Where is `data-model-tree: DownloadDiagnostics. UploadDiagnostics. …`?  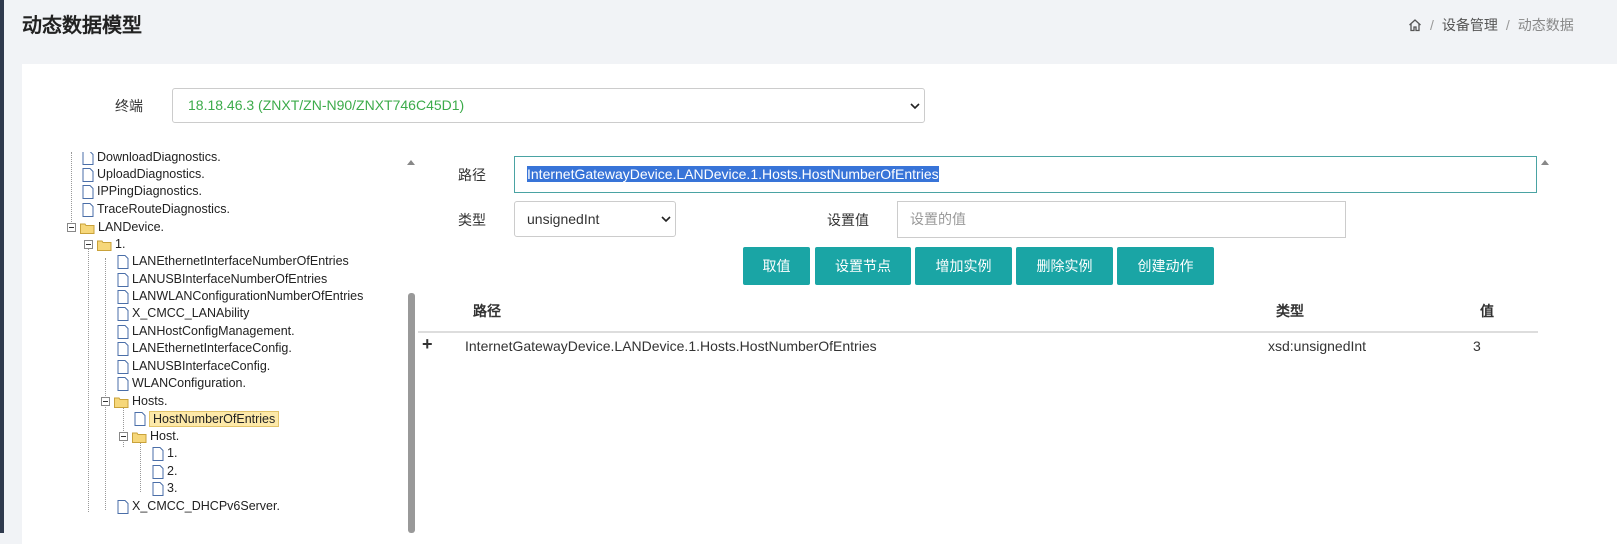 data-model-tree: DownloadDiagnostics. UploadDiagnostics. … is located at coordinates (232, 342).